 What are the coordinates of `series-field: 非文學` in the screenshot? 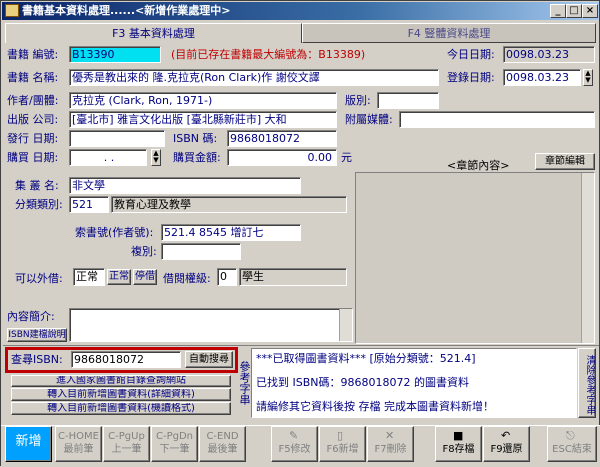 It's located at (185, 185).